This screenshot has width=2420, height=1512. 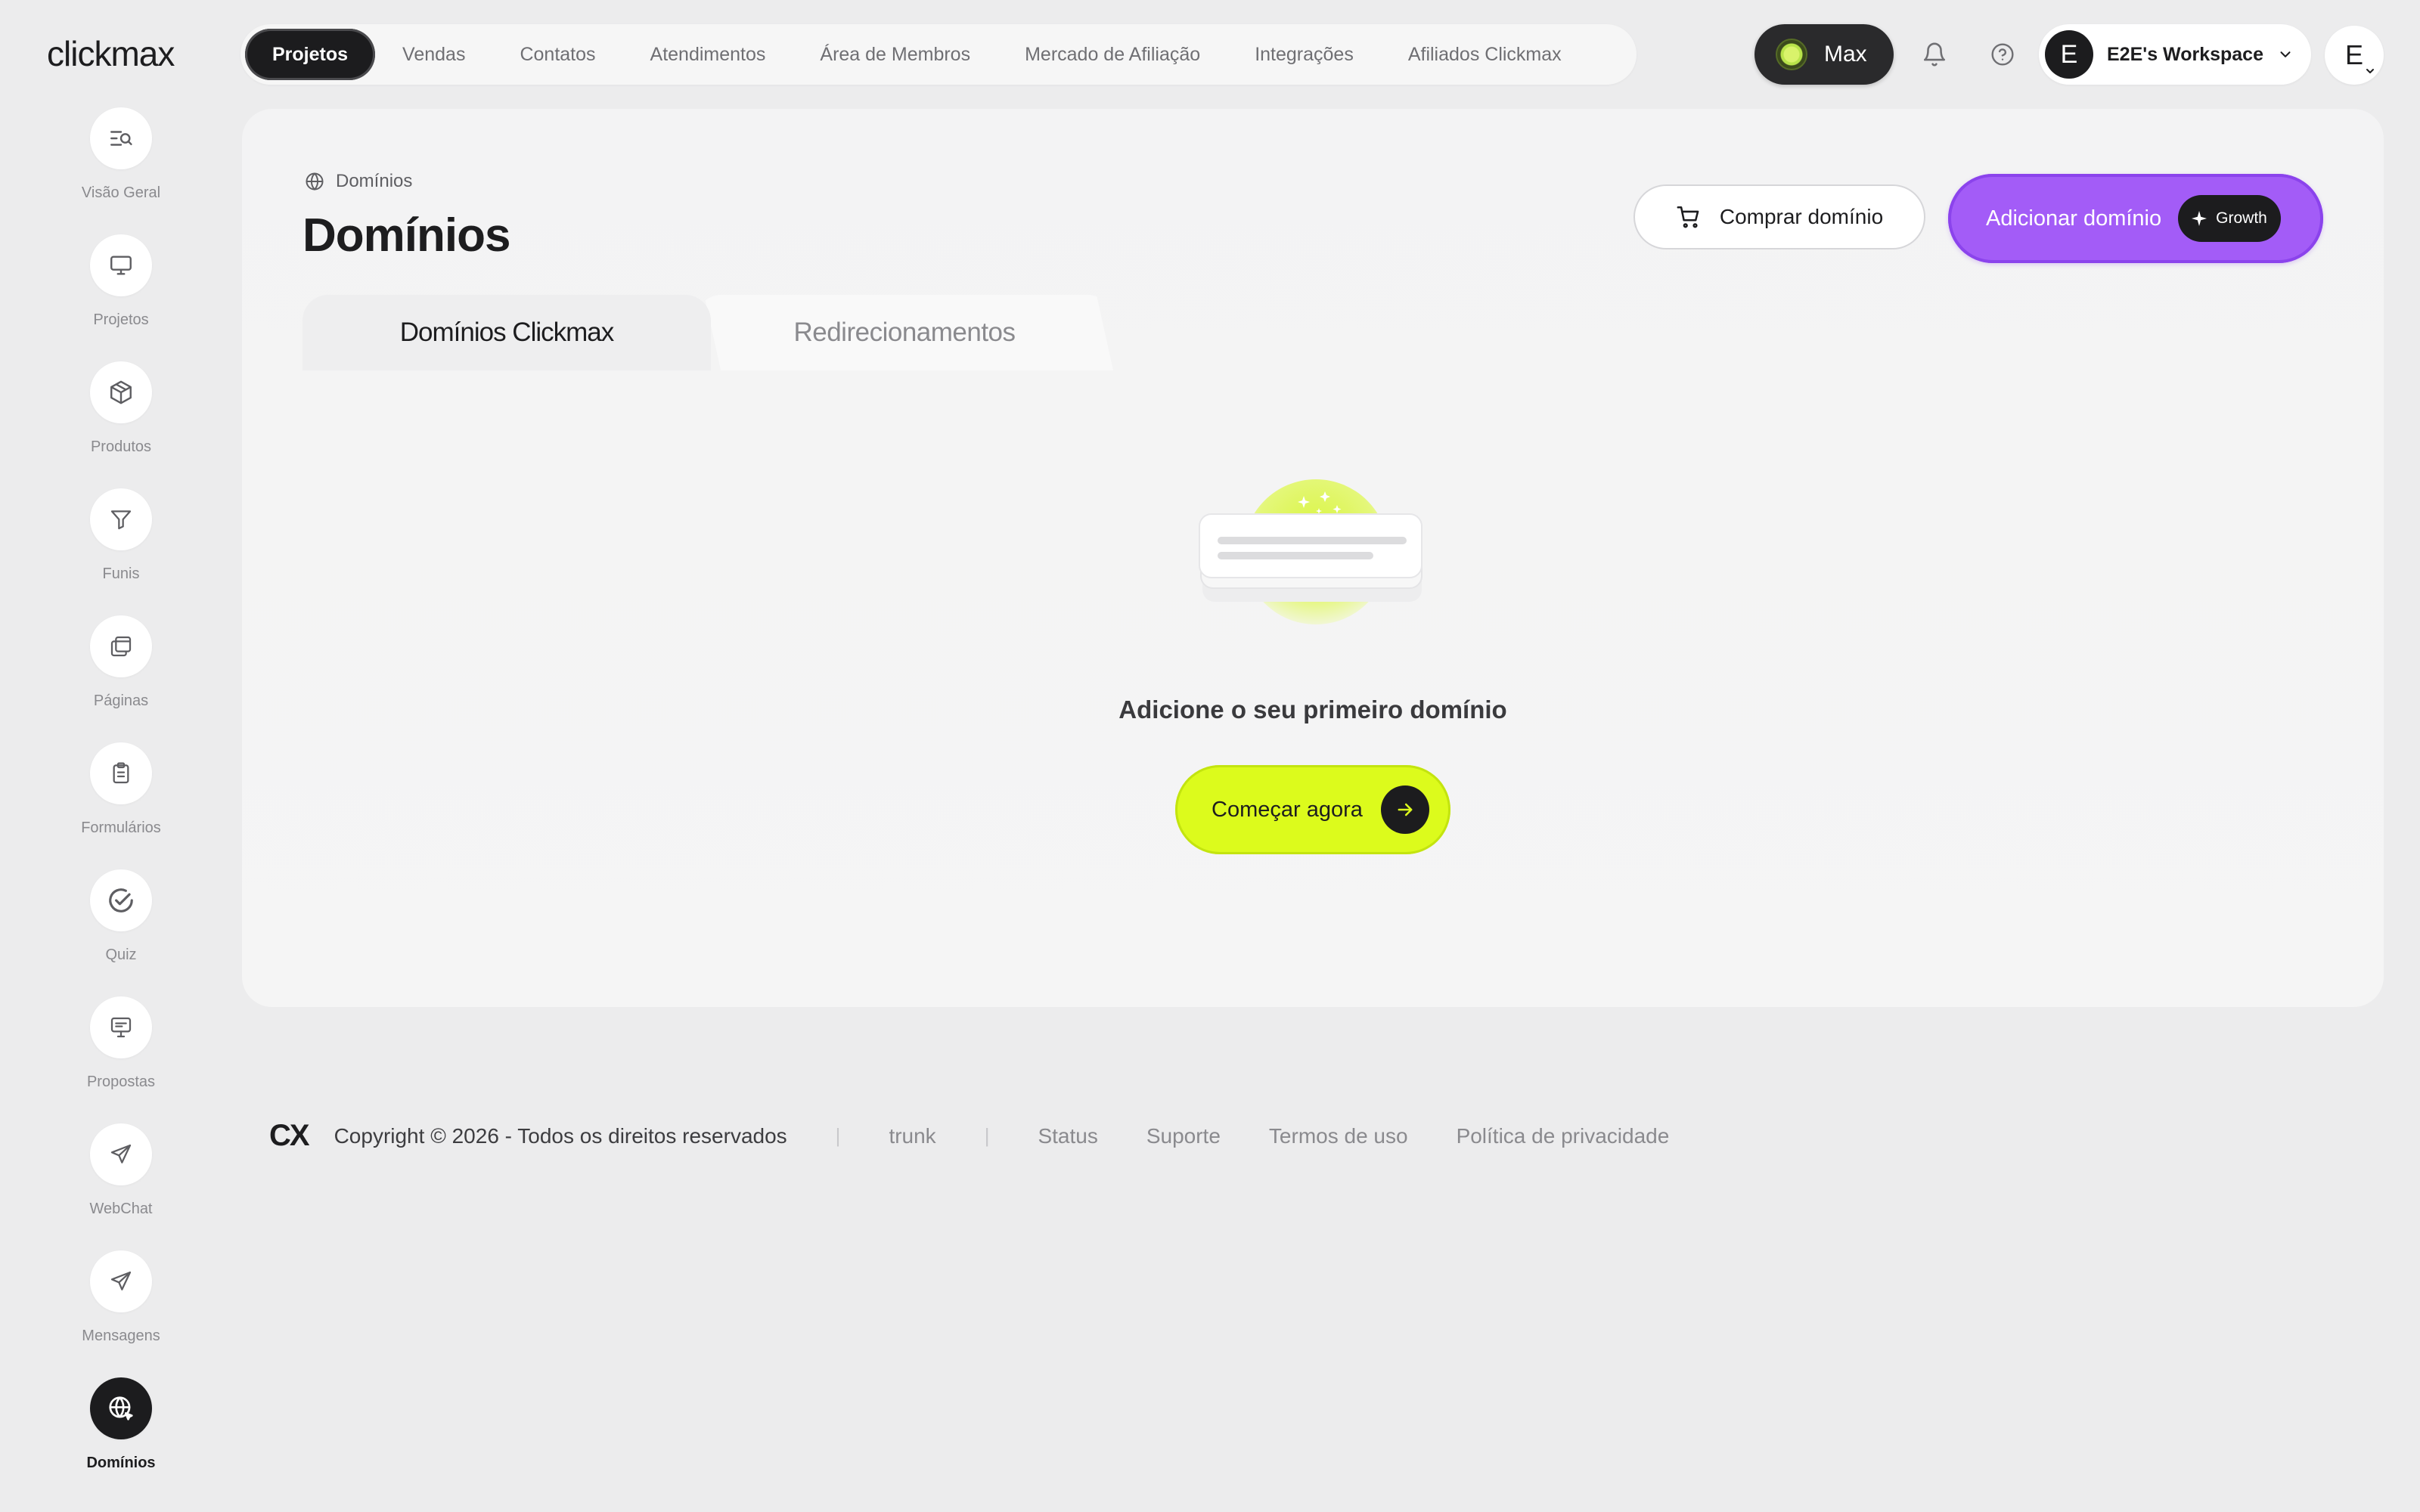 I want to click on sidebar-item-paginas: Páginas, so click(x=121, y=663).